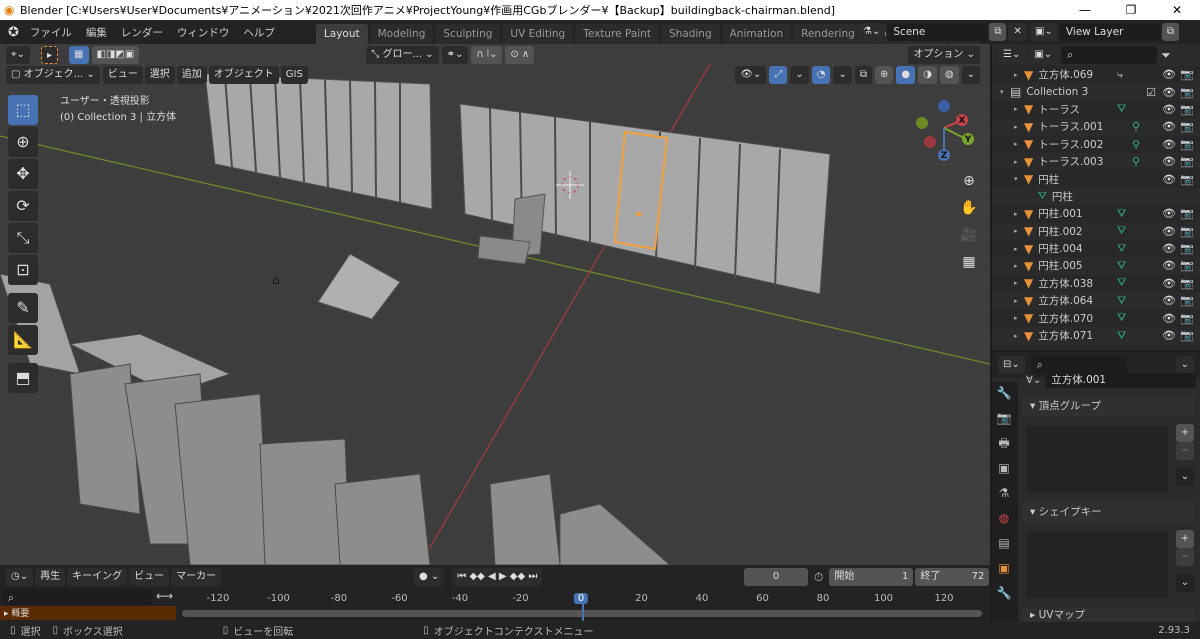 Image resolution: width=1200 pixels, height=639 pixels. I want to click on select-tool-icon: ▸, so click(50, 55).